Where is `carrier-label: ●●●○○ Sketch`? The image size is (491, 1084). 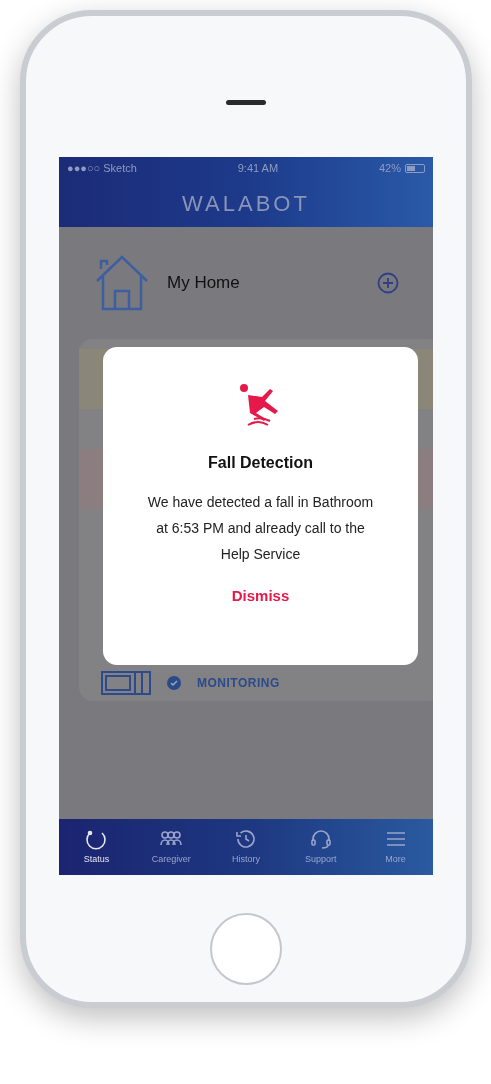
carrier-label: ●●●○○ Sketch is located at coordinates (102, 168).